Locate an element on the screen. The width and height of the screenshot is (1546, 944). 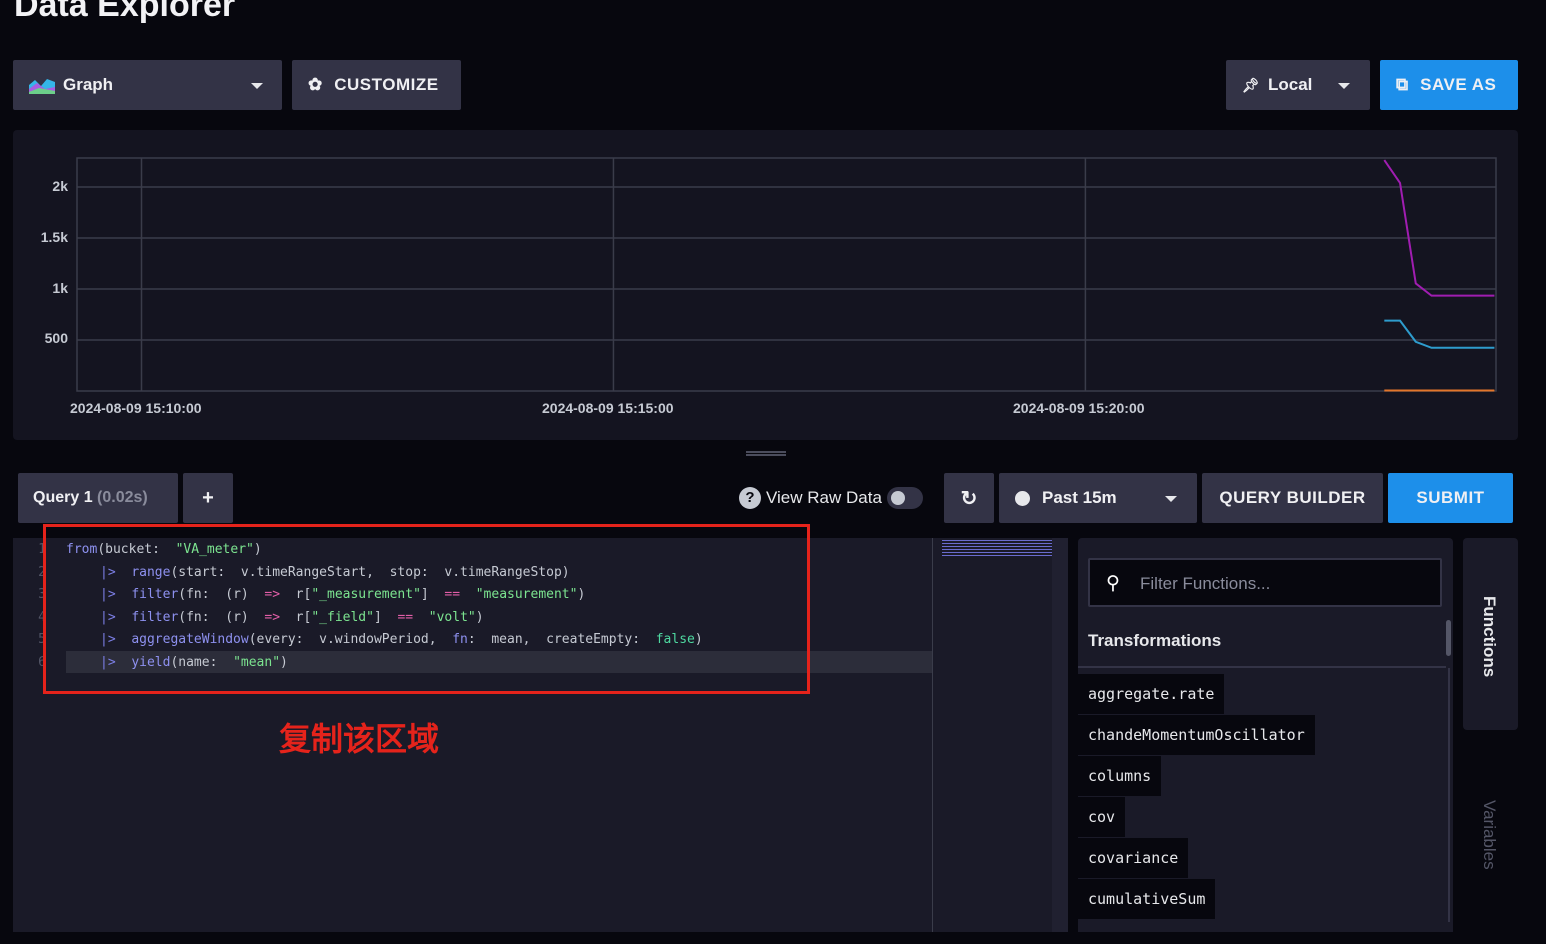
view-raw-toggle is located at coordinates (905, 498).